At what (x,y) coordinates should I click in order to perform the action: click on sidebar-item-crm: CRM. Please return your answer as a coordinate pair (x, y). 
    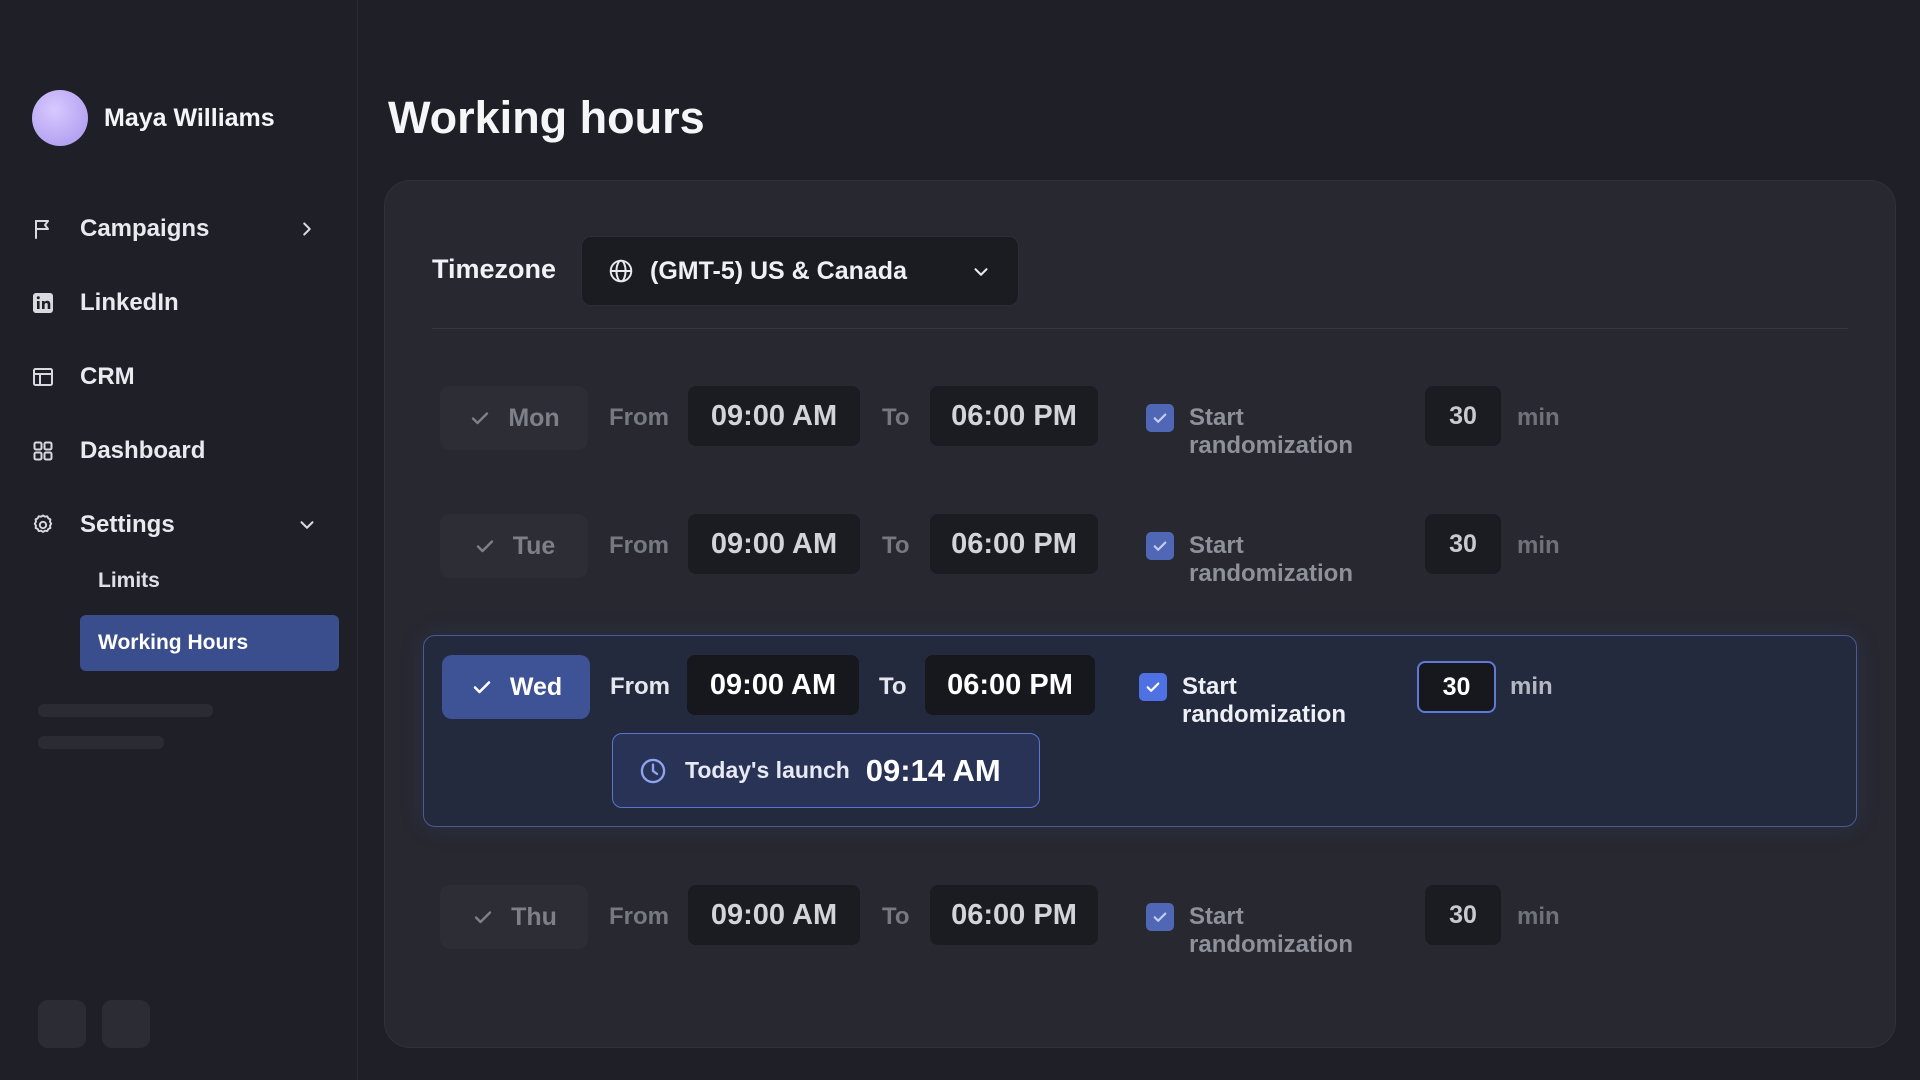
    Looking at the image, I should click on (180, 377).